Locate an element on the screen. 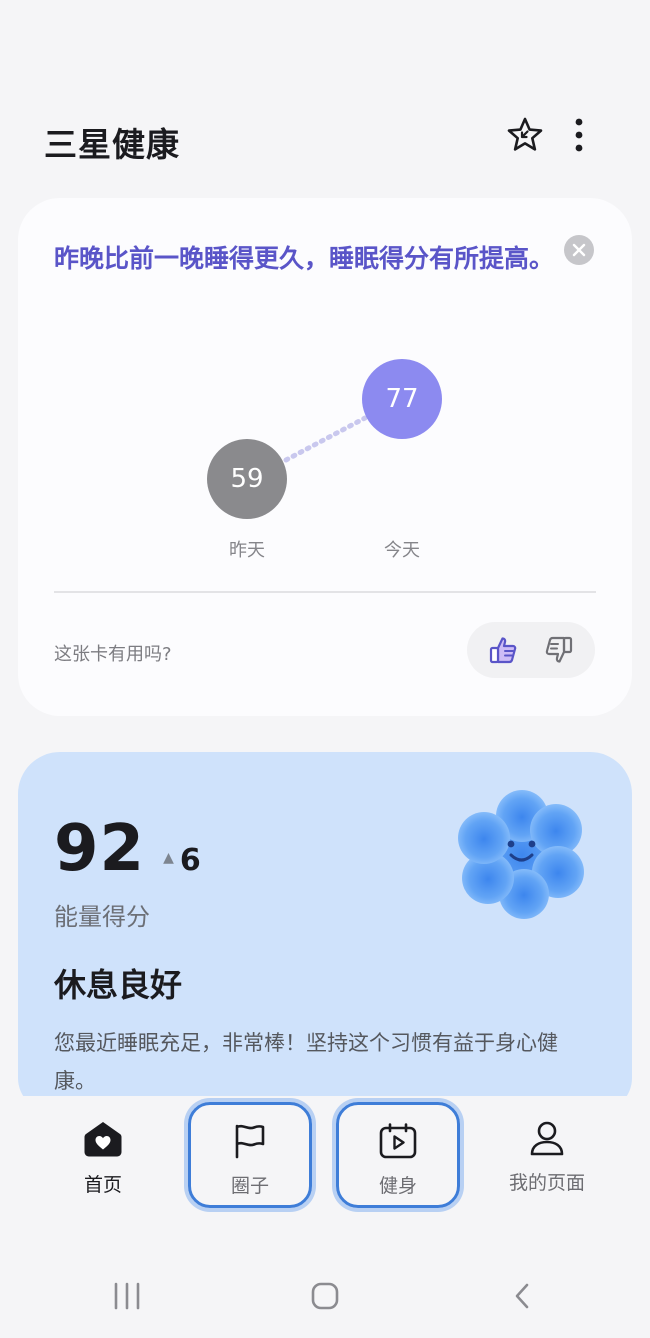 The width and height of the screenshot is (650, 1338). favorite-button is located at coordinates (525, 135).